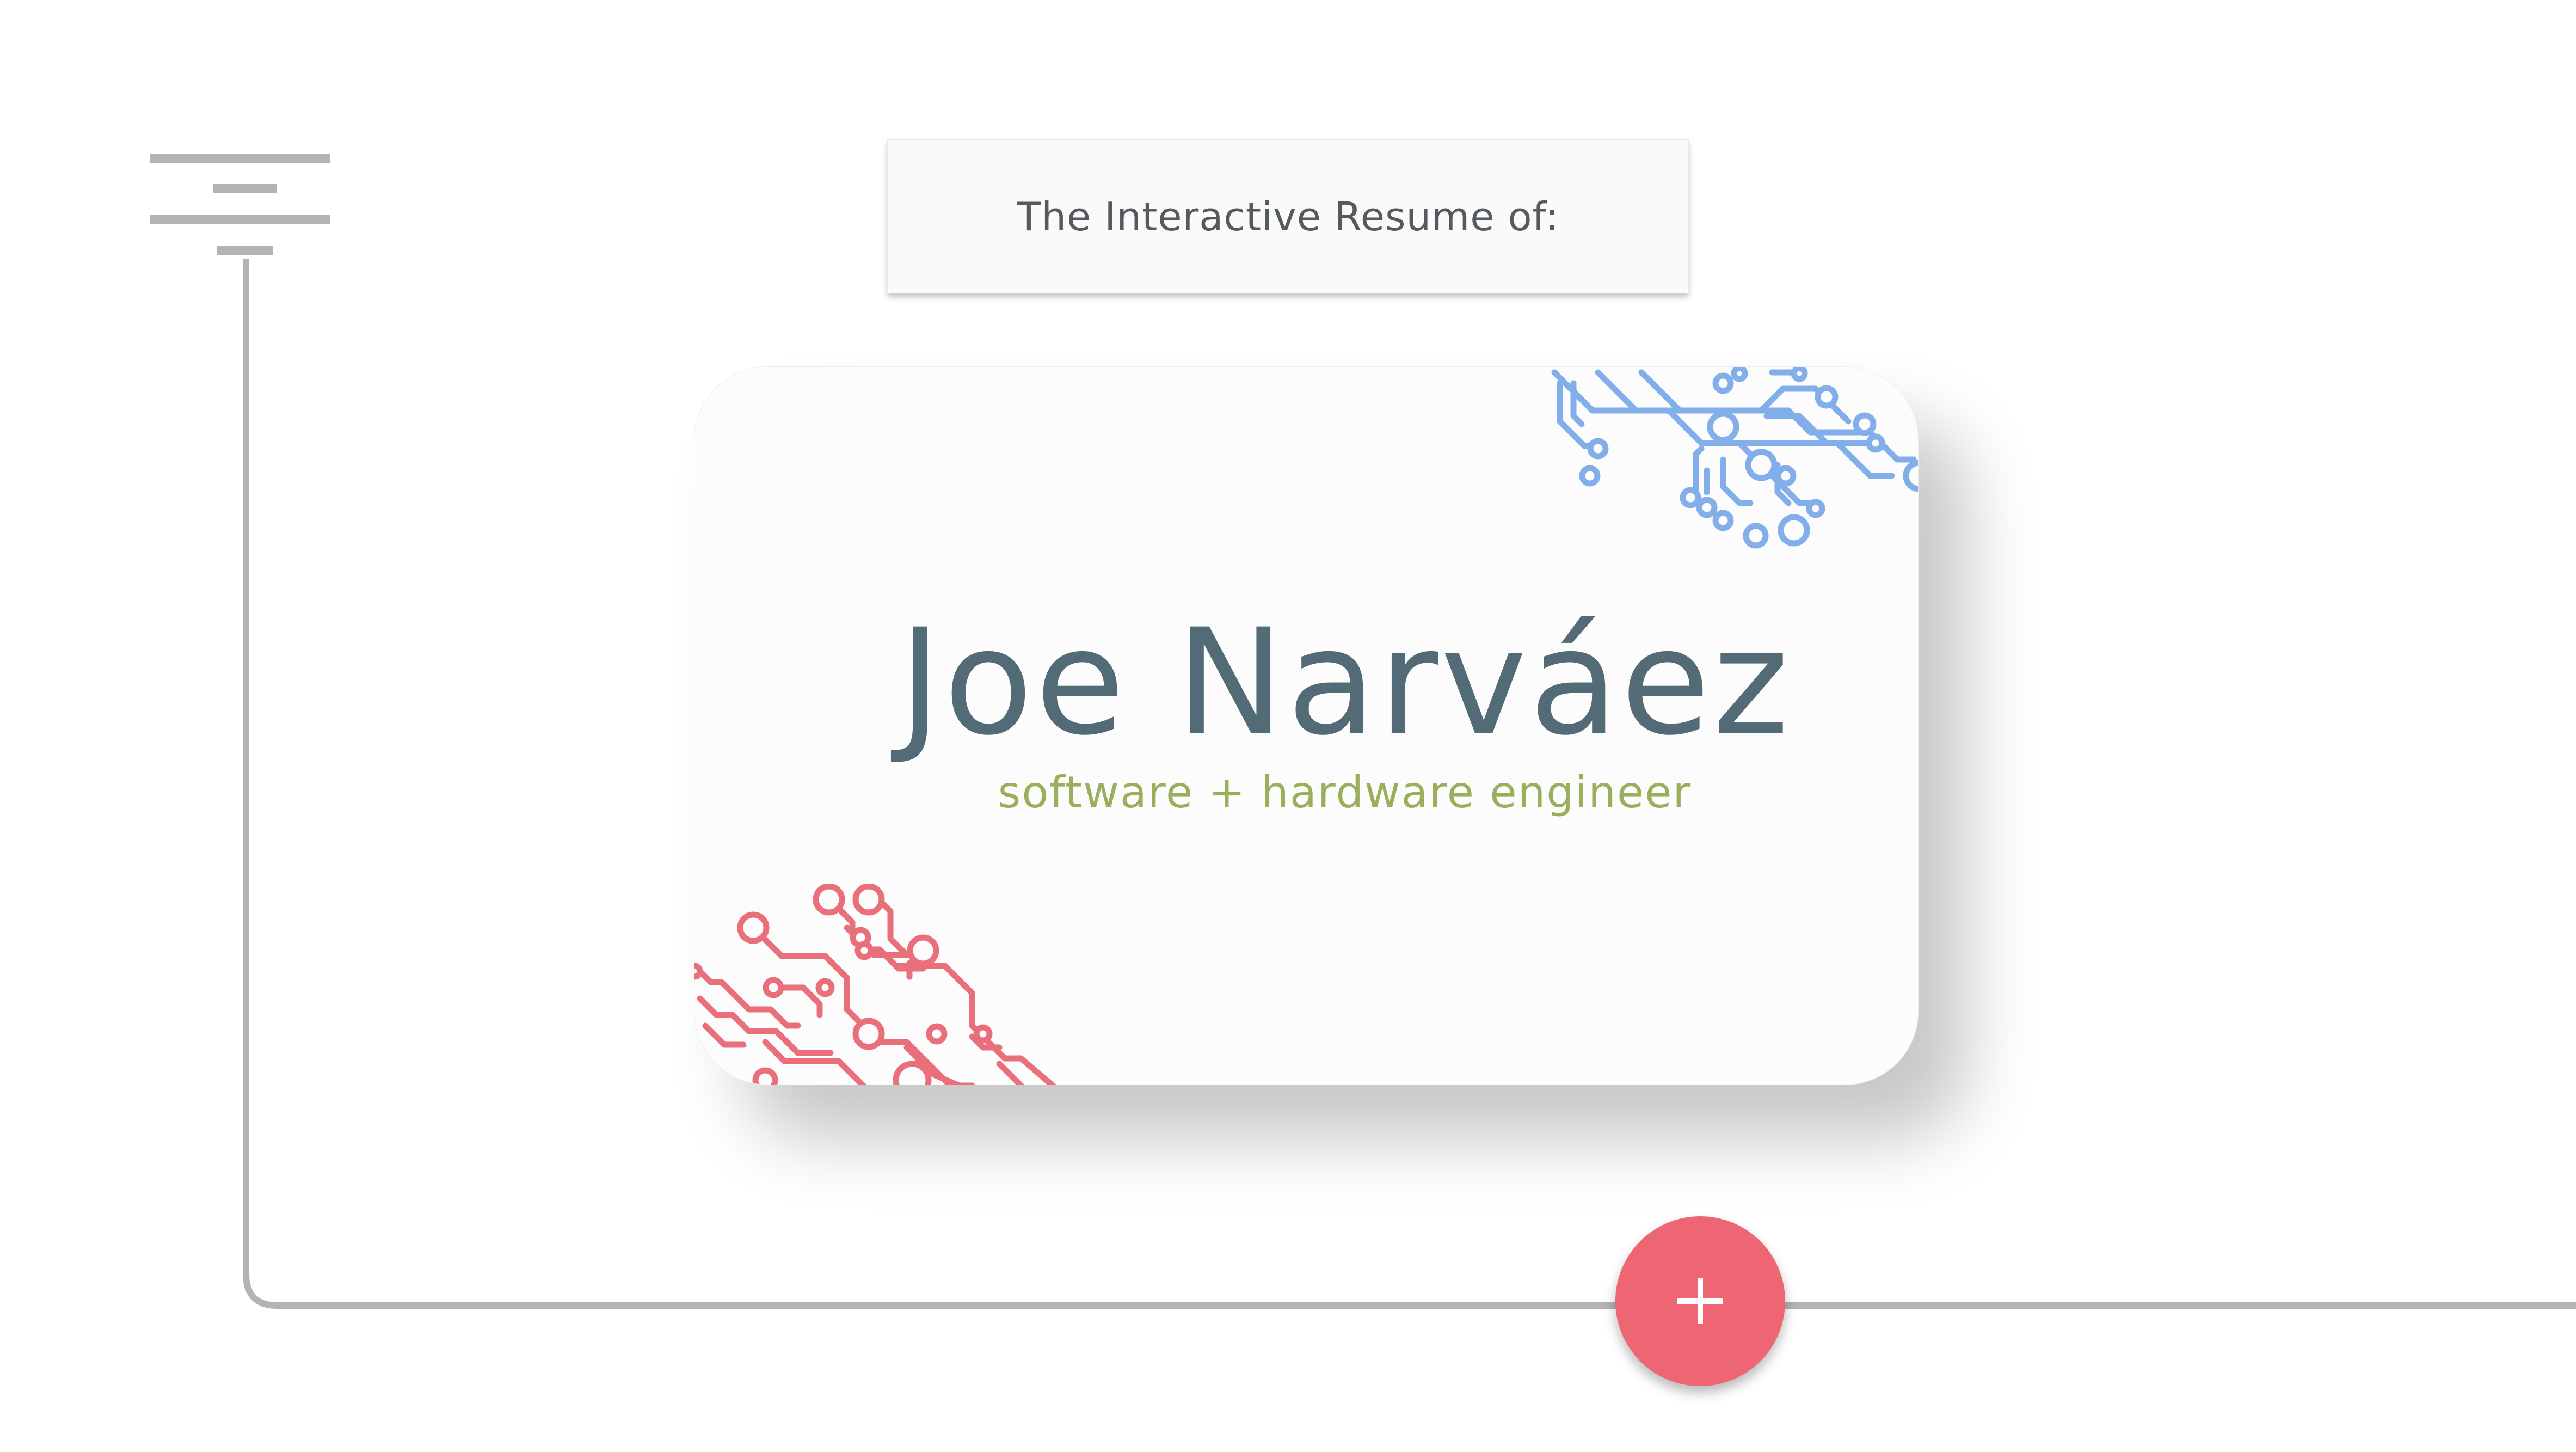 This screenshot has width=2576, height=1452. I want to click on add-button, so click(1700, 1301).